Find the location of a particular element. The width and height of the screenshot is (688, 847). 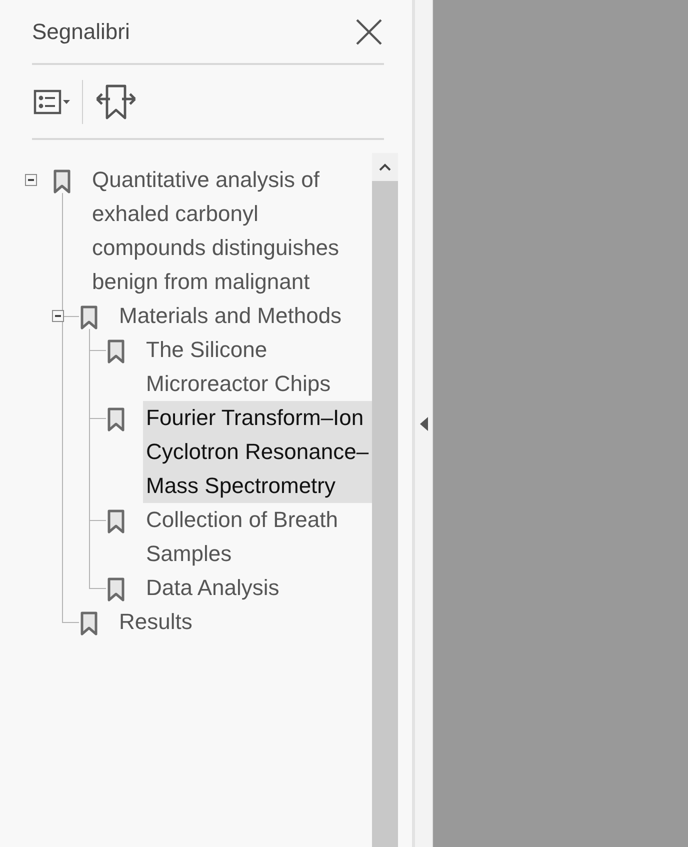

bookmark-item: Materials and Methods is located at coordinates (244, 316).